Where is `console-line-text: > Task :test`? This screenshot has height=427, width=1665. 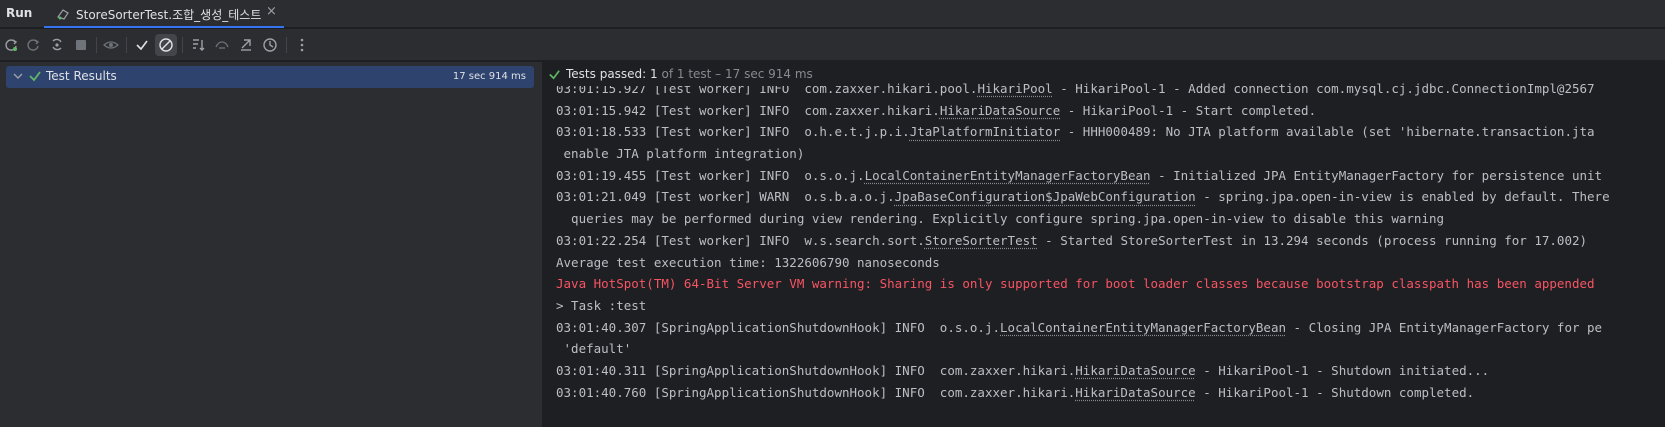
console-line-text: > Task :test is located at coordinates (601, 305).